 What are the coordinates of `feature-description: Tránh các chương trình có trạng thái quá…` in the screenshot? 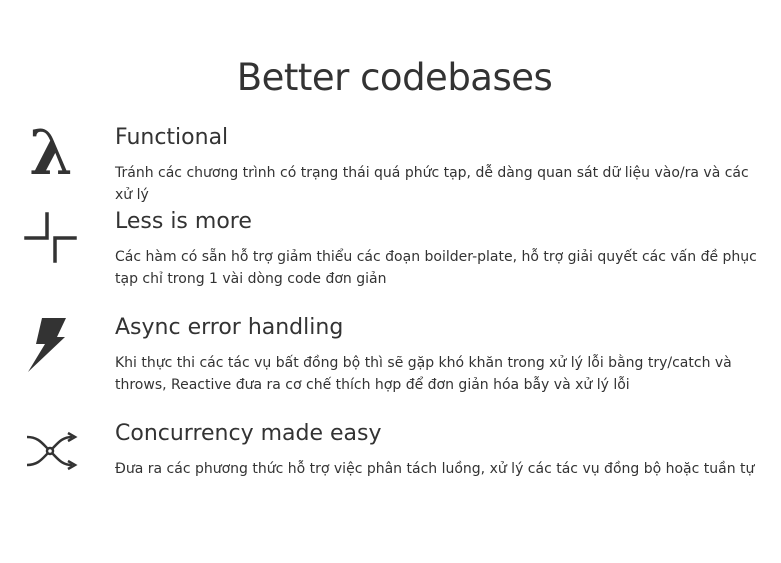 It's located at (432, 184).